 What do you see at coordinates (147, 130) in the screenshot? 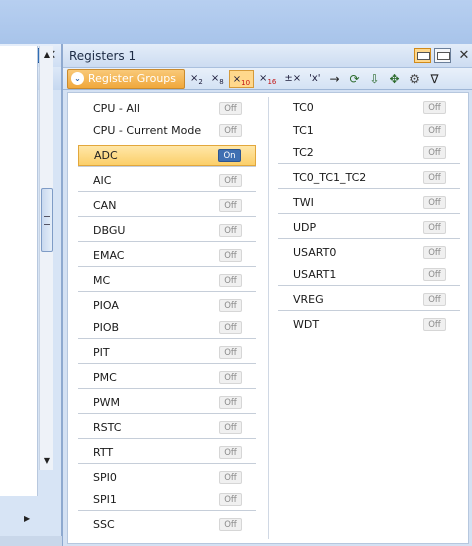
I see `register-group-label: CPU - Current Mode` at bounding box center [147, 130].